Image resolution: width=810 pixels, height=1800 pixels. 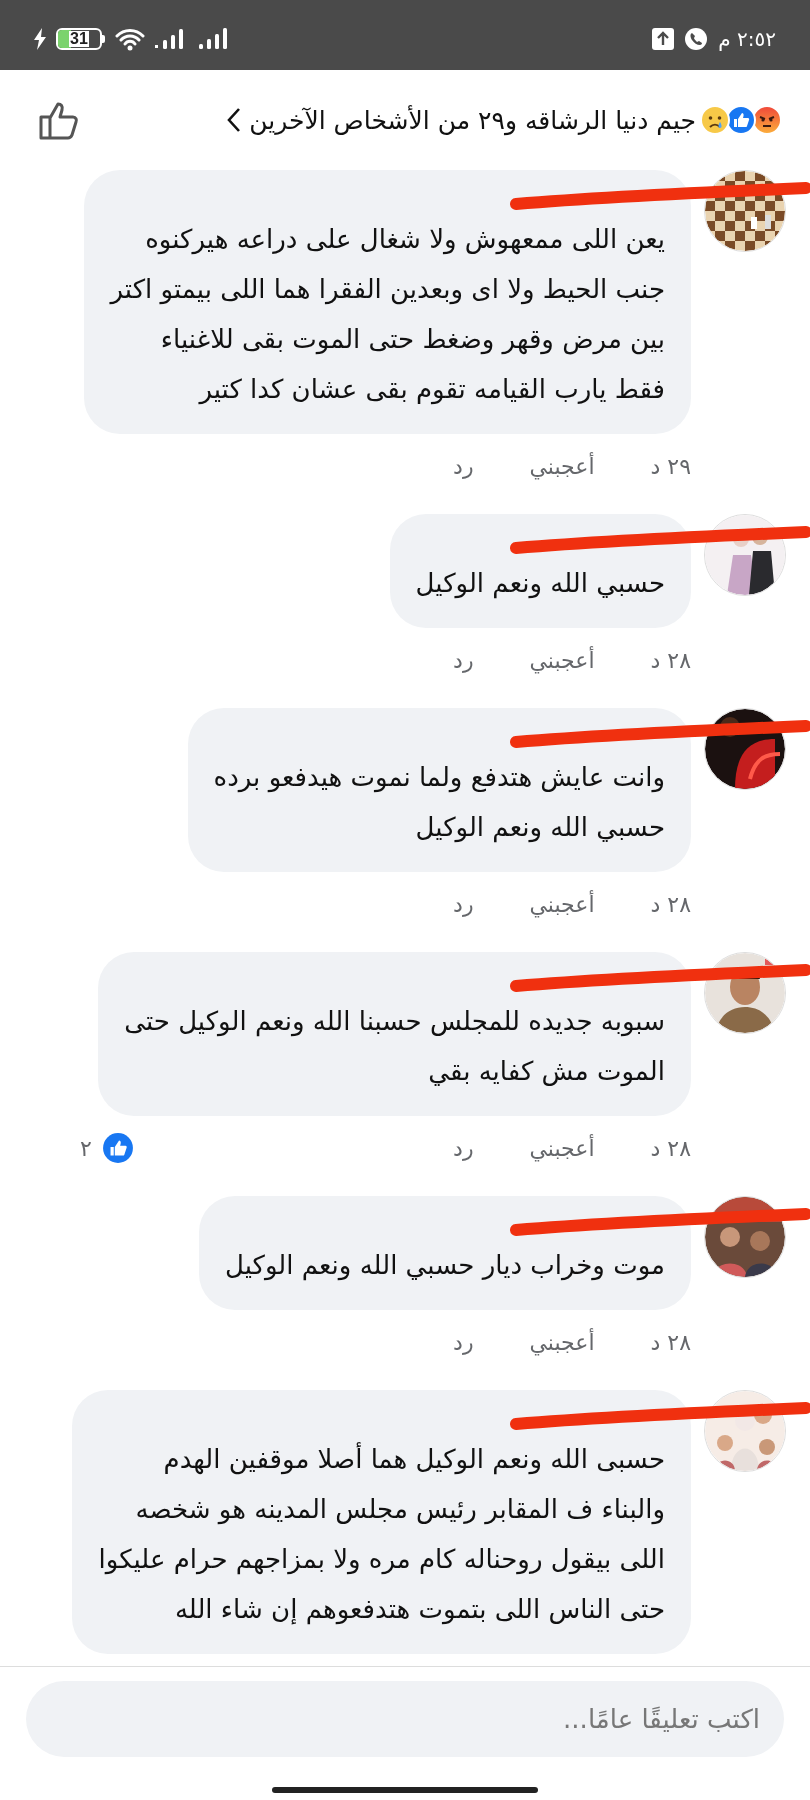 I want to click on battery-icon: 31, so click(x=80, y=39).